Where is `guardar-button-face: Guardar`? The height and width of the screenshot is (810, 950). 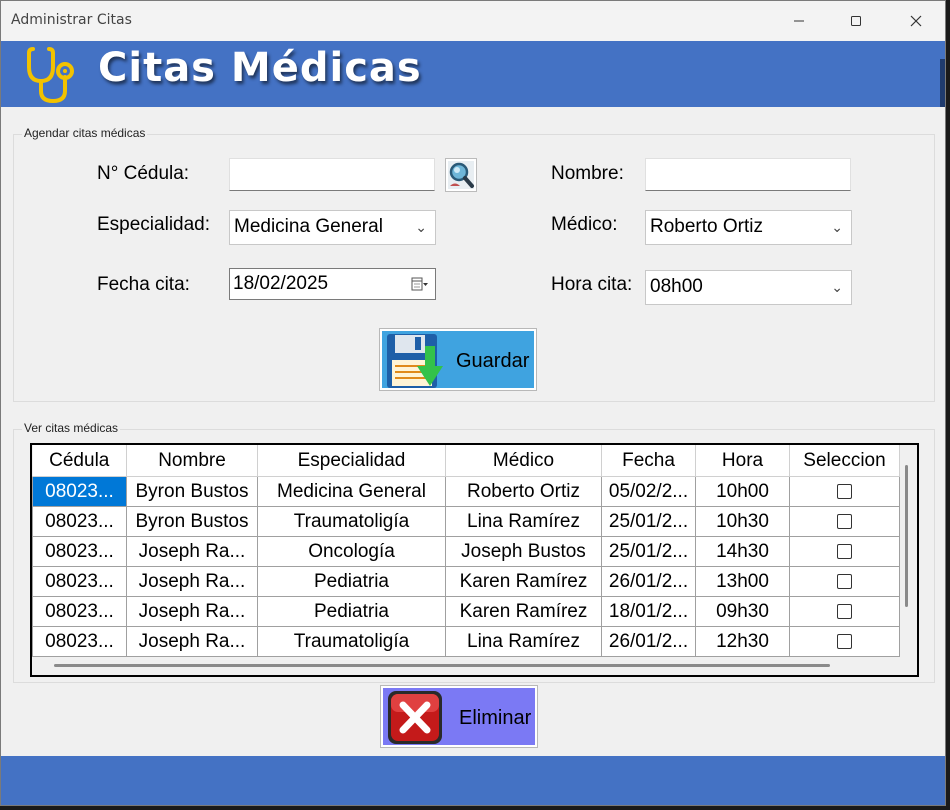
guardar-button-face: Guardar is located at coordinates (458, 359).